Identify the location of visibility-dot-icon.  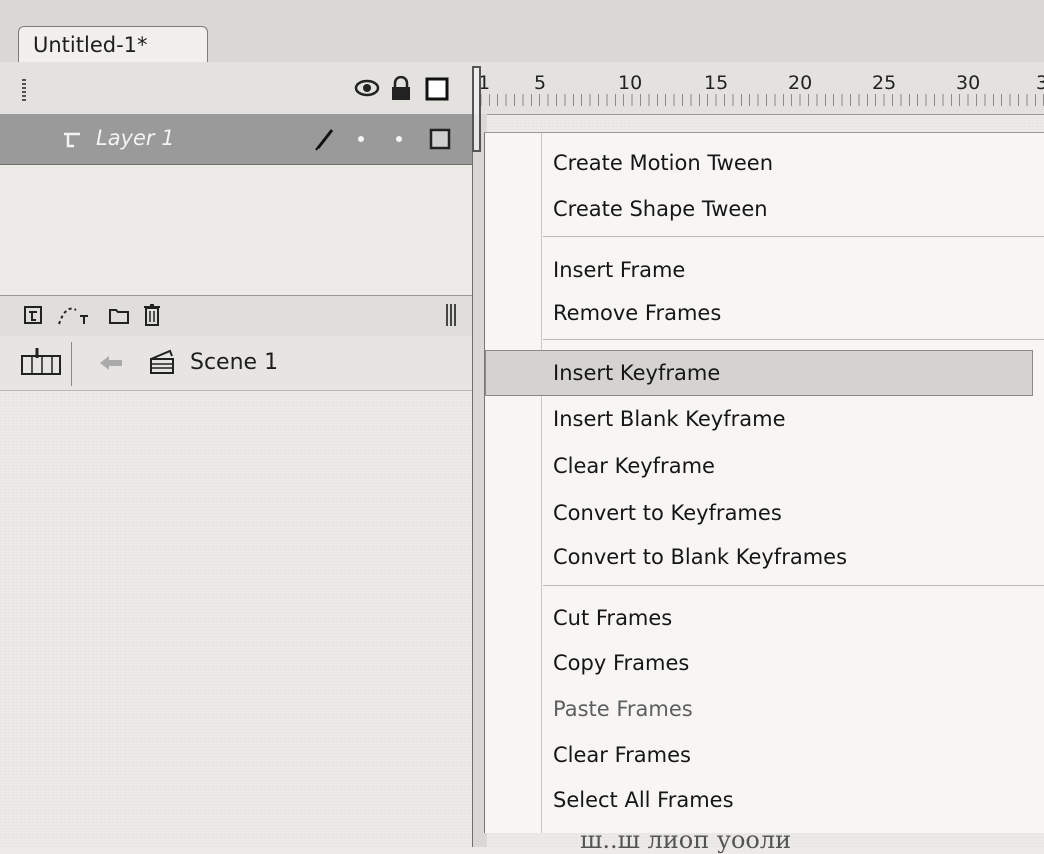
(361, 139).